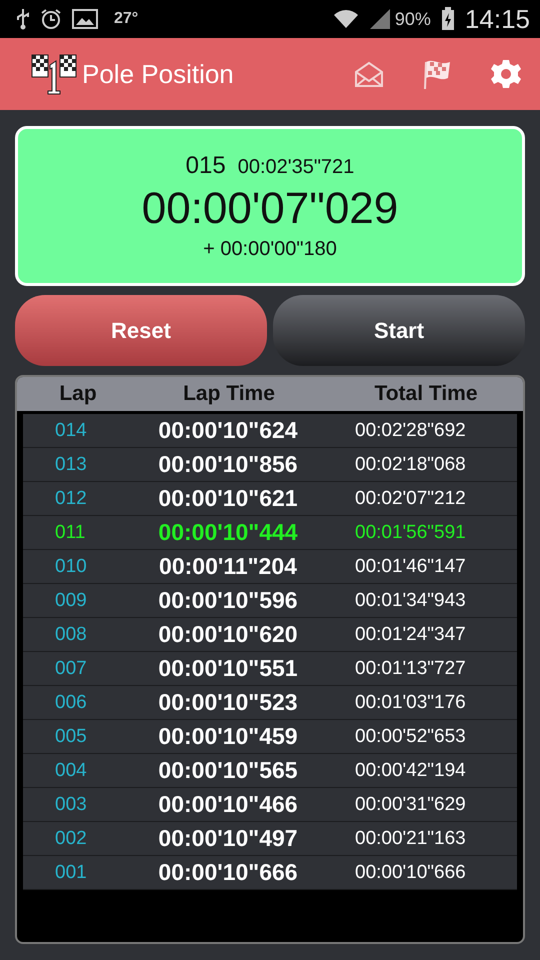  Describe the element at coordinates (410, 431) in the screenshot. I see `total-time-cell-text: 00:02'28"692` at that location.